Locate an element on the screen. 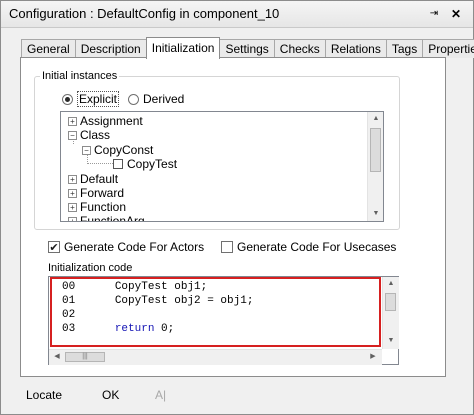  initialization-code-label: Initialization code is located at coordinates (90, 268).